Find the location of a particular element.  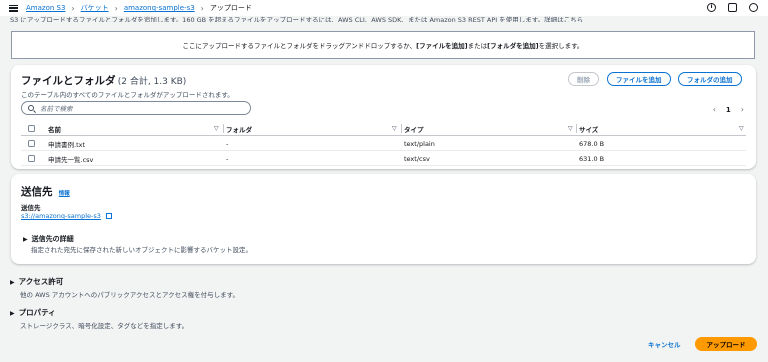

destination-label: 送信先 is located at coordinates (31, 208).